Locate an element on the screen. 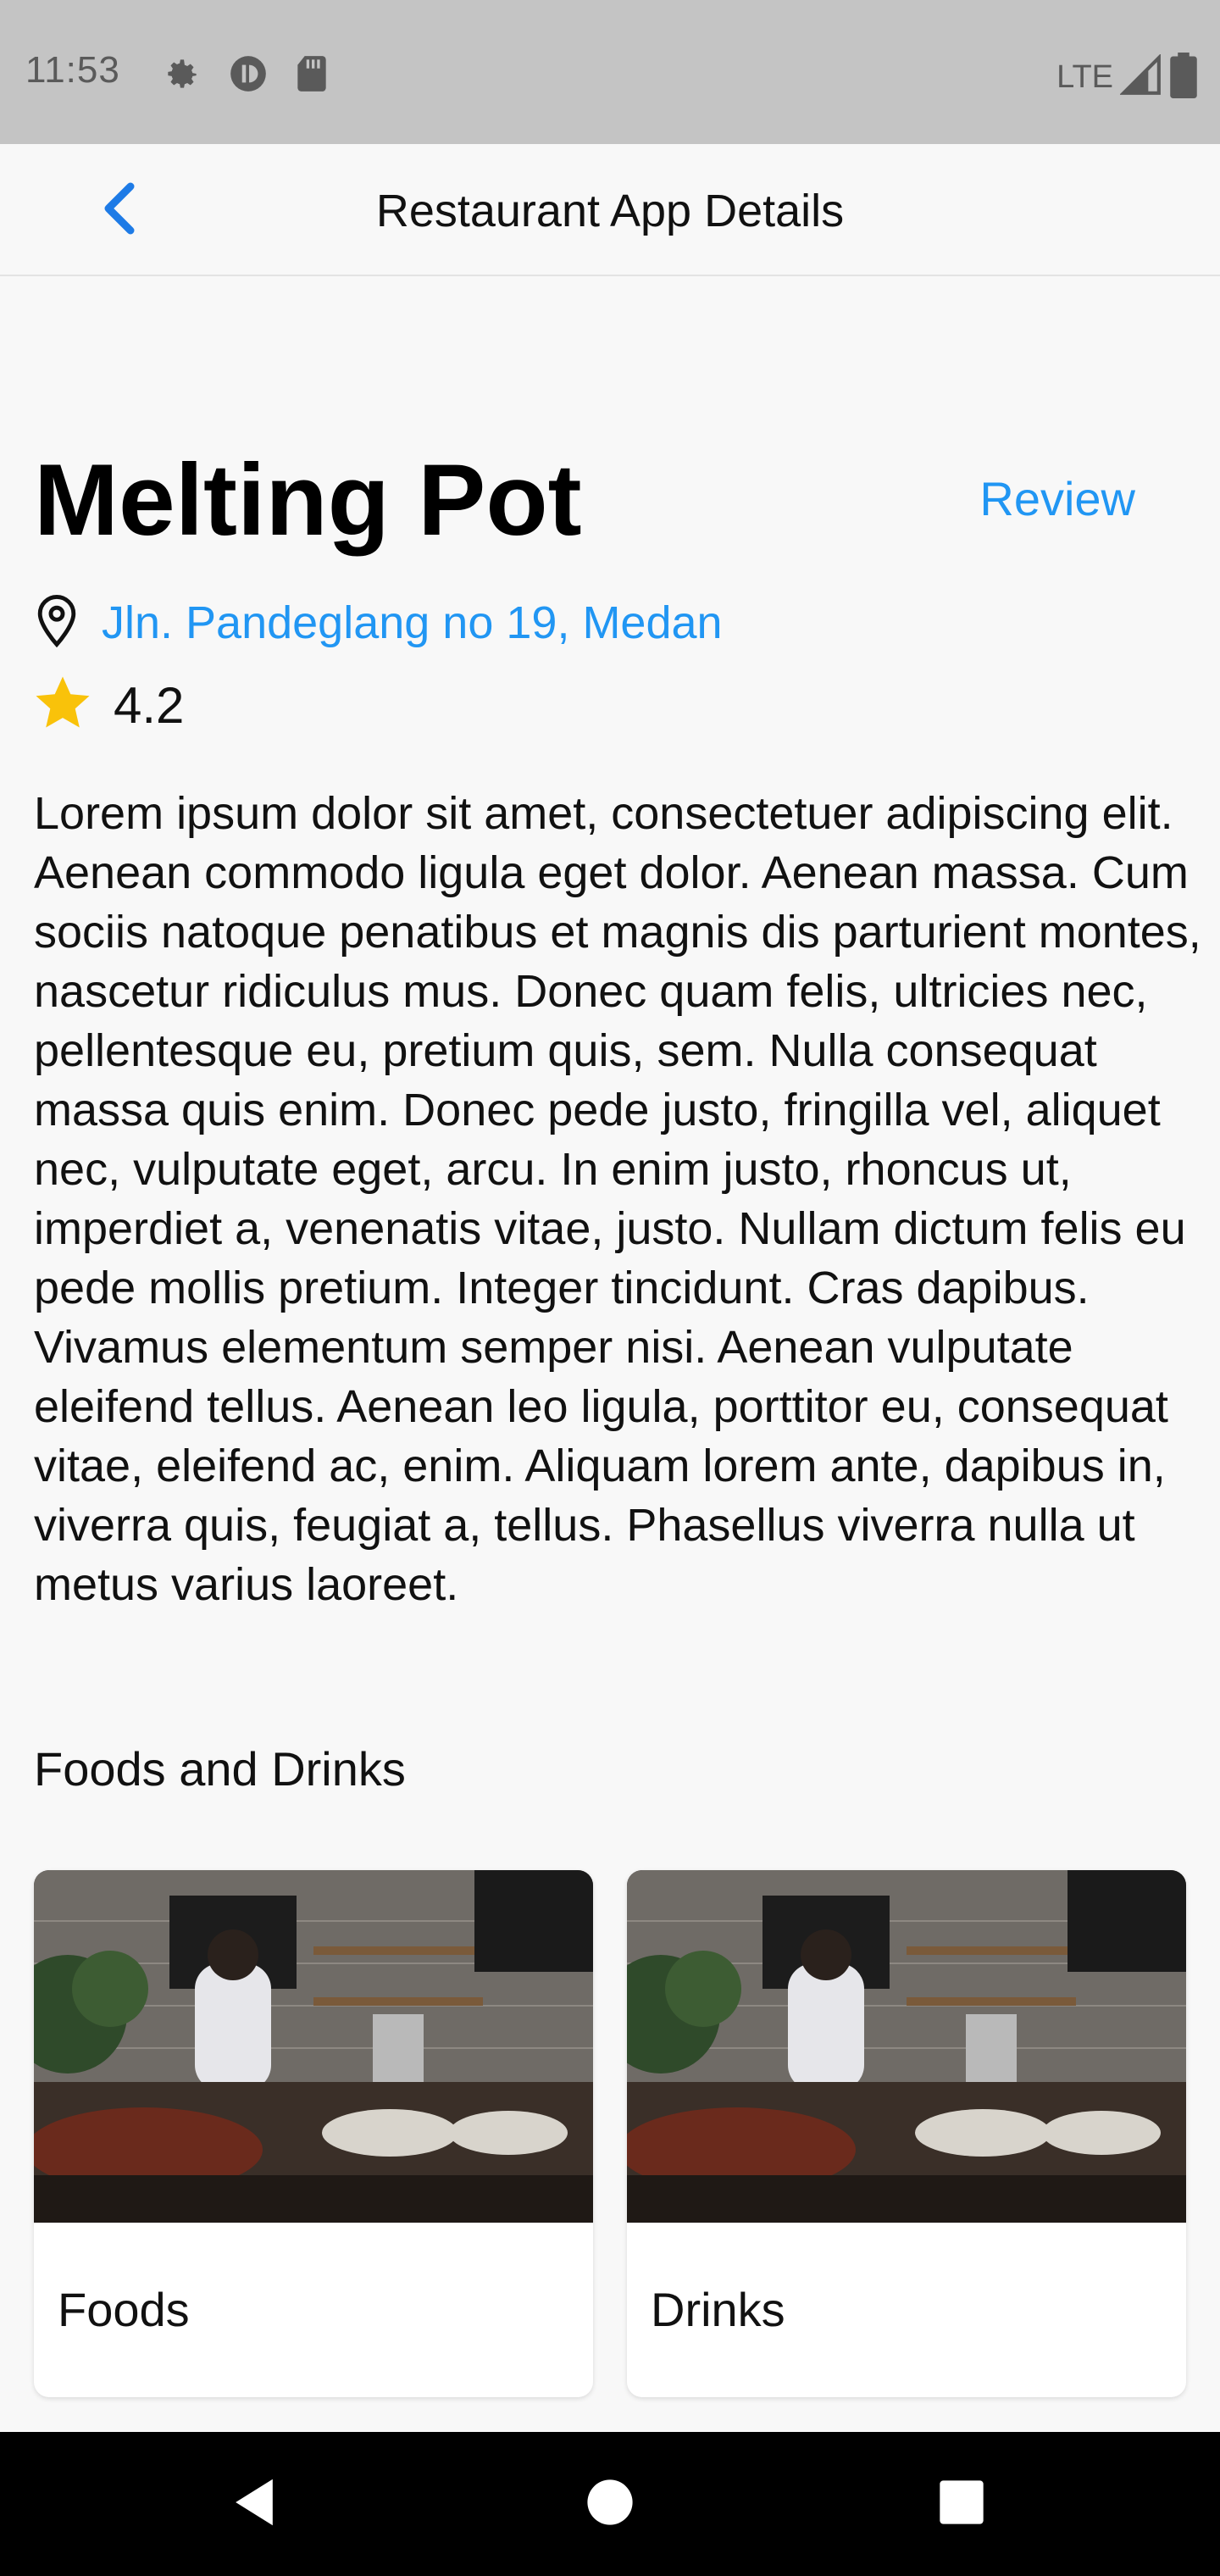  menu-card-drinks: Drinks is located at coordinates (906, 2133).